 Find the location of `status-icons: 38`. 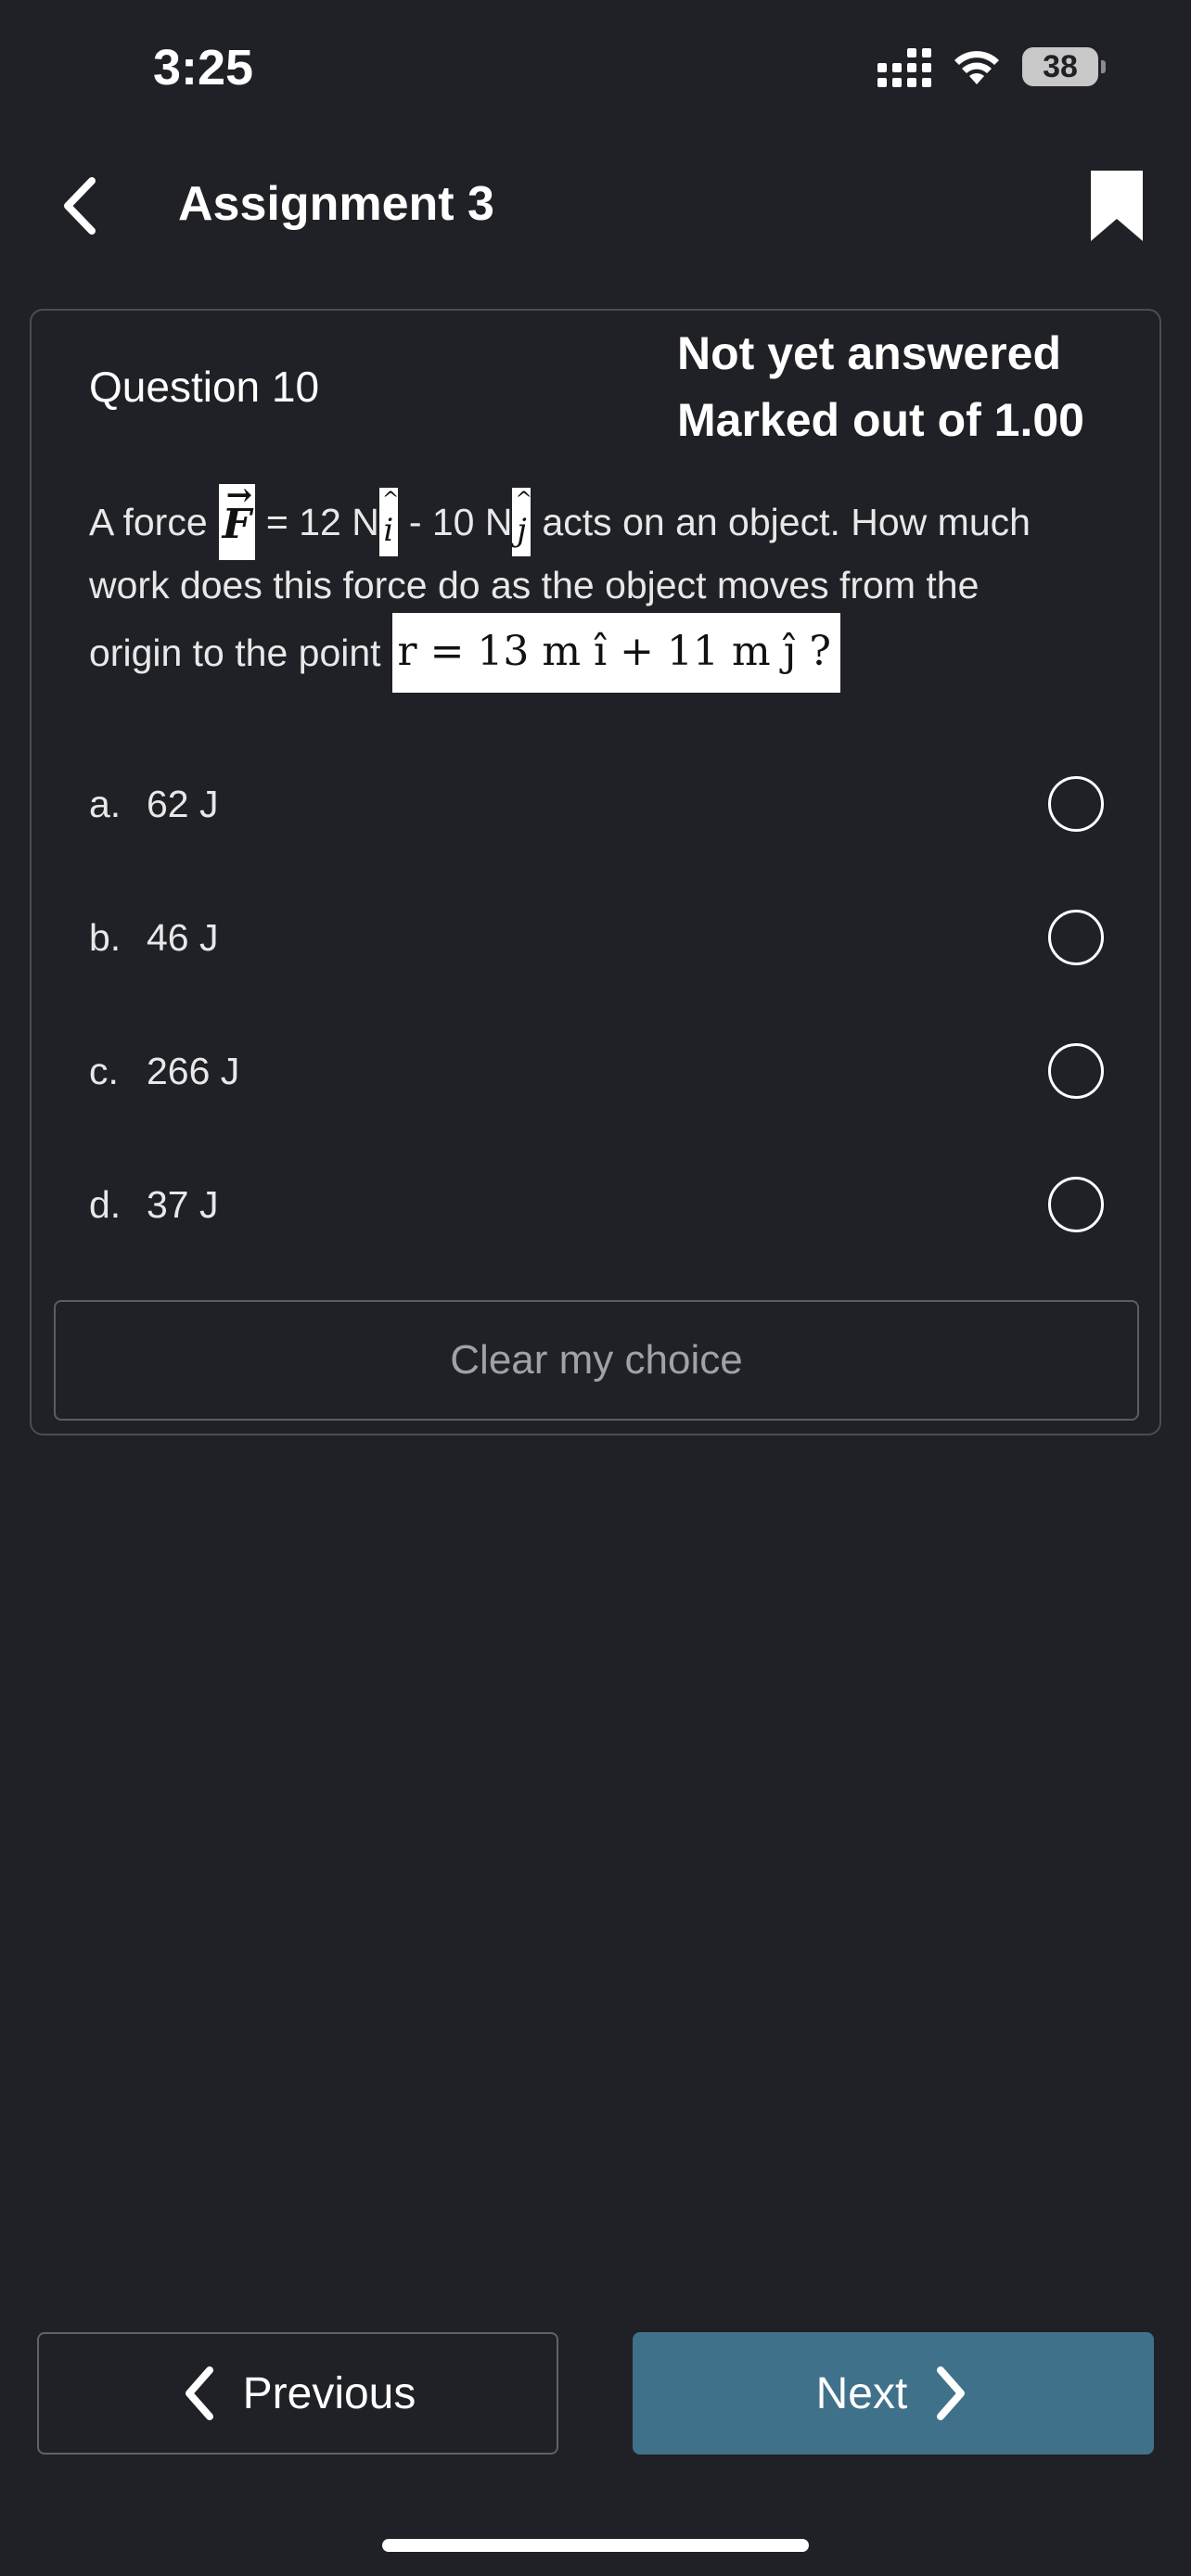

status-icons: 38 is located at coordinates (992, 66).